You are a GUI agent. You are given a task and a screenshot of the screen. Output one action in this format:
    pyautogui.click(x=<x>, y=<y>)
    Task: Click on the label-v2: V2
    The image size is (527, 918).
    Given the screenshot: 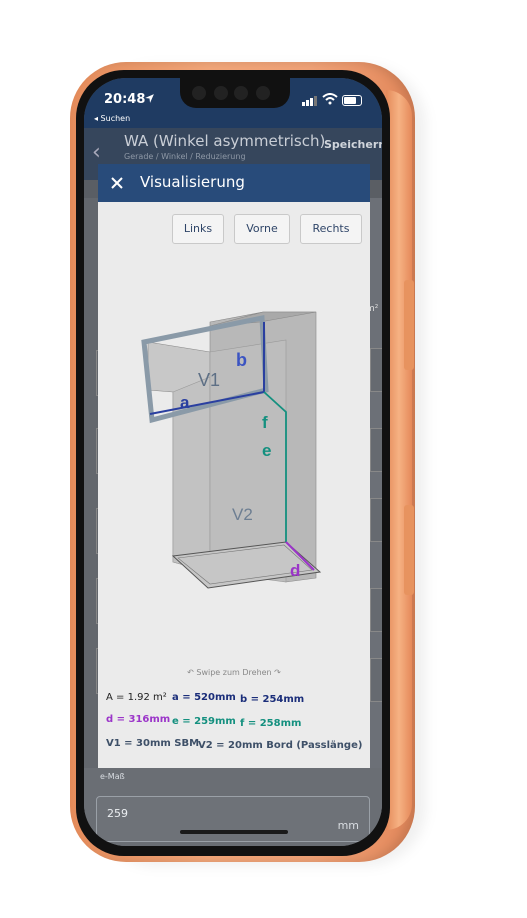 What is the action you would take?
    pyautogui.click(x=242, y=514)
    